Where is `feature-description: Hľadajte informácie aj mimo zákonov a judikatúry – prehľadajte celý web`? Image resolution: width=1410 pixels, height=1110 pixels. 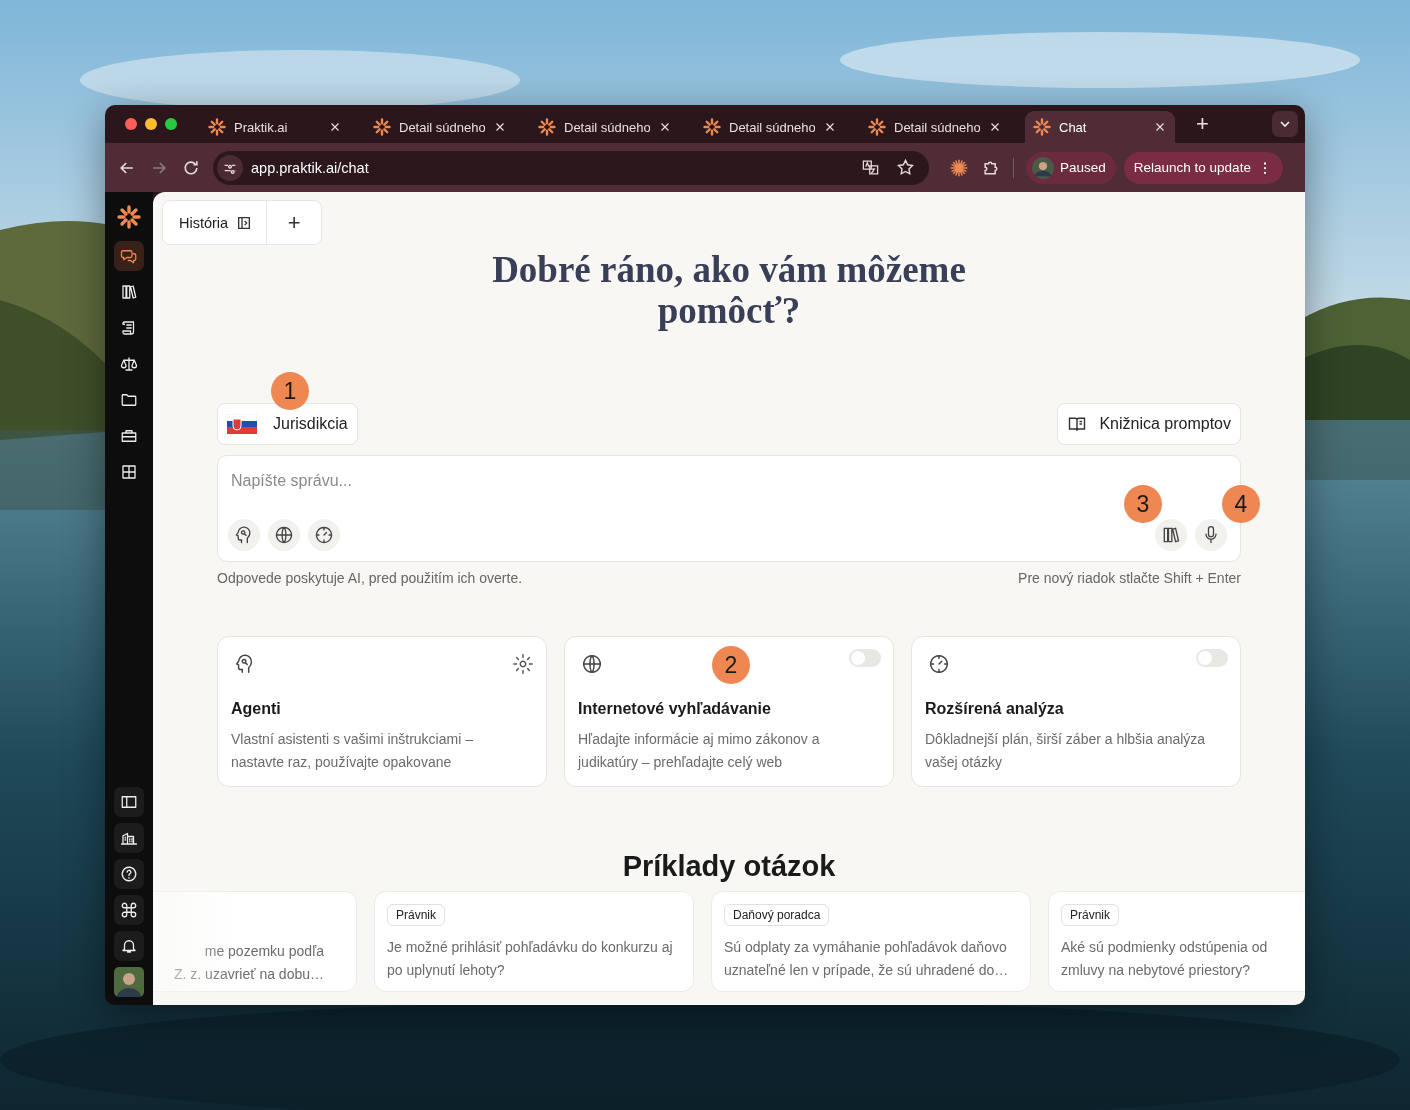
feature-description: Hľadajte informácie aj mimo zákonov a judikatúry – prehľadajte celý web is located at coordinates (699, 751).